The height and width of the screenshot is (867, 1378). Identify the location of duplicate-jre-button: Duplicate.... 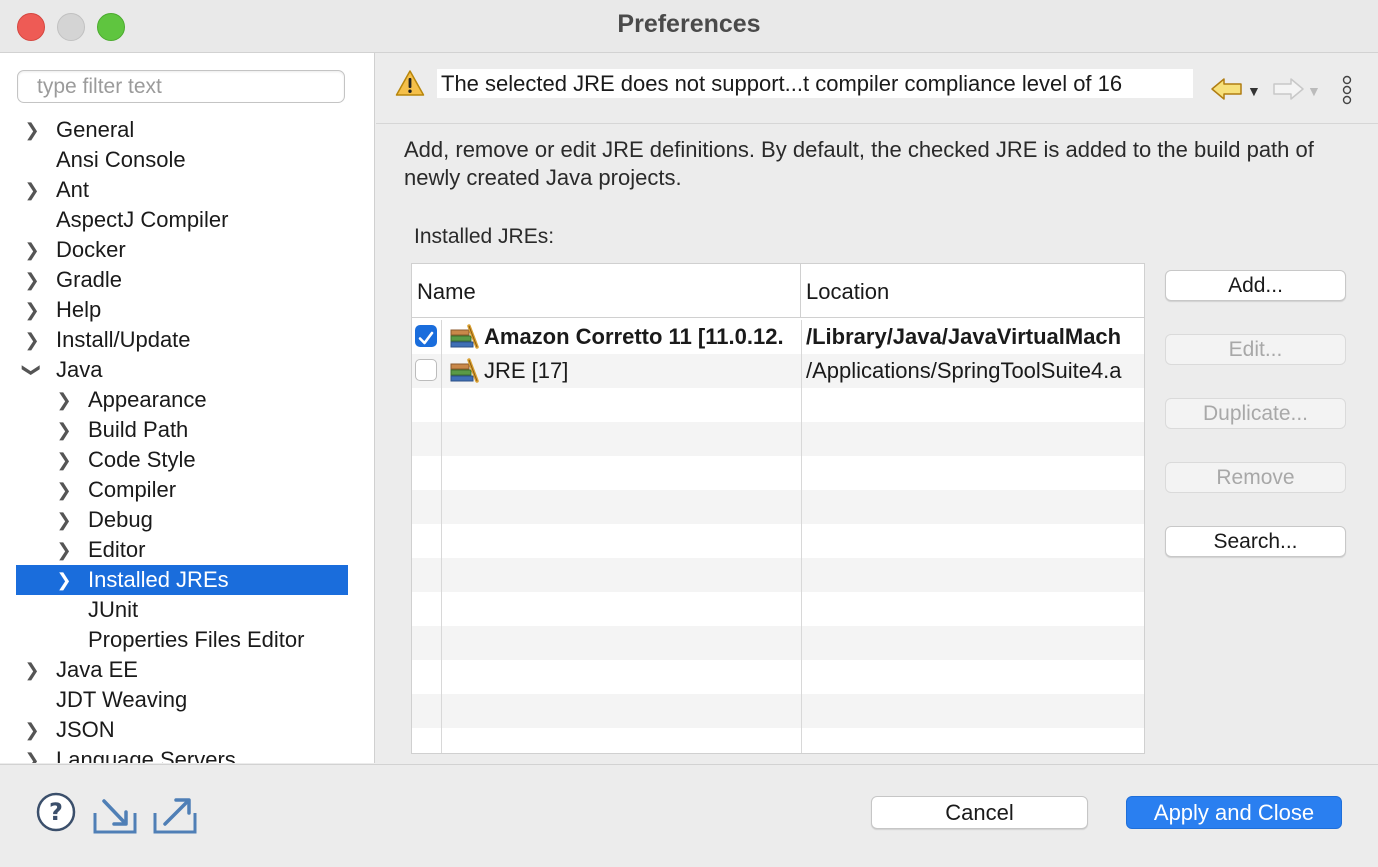
(1255, 413).